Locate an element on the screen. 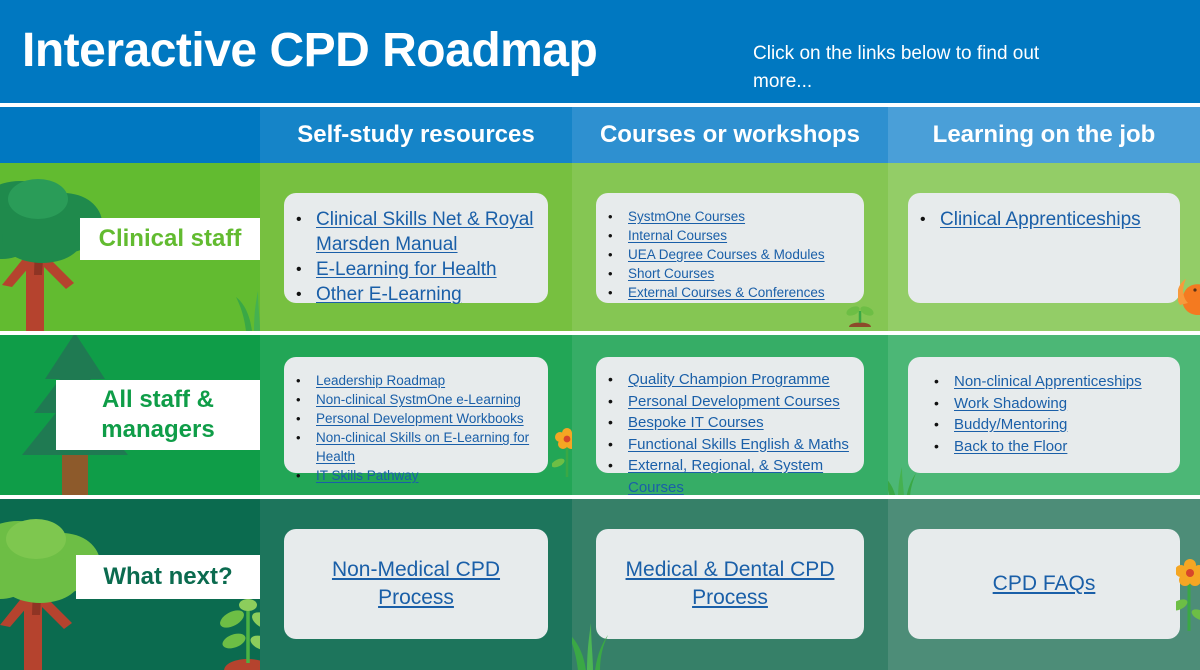 This screenshot has width=1200, height=670. link-item: CPD FAQs is located at coordinates (1044, 584).